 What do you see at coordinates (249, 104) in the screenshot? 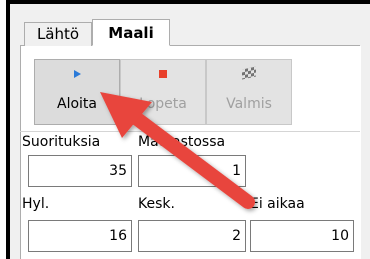
I see `finish-button-label: Valmis` at bounding box center [249, 104].